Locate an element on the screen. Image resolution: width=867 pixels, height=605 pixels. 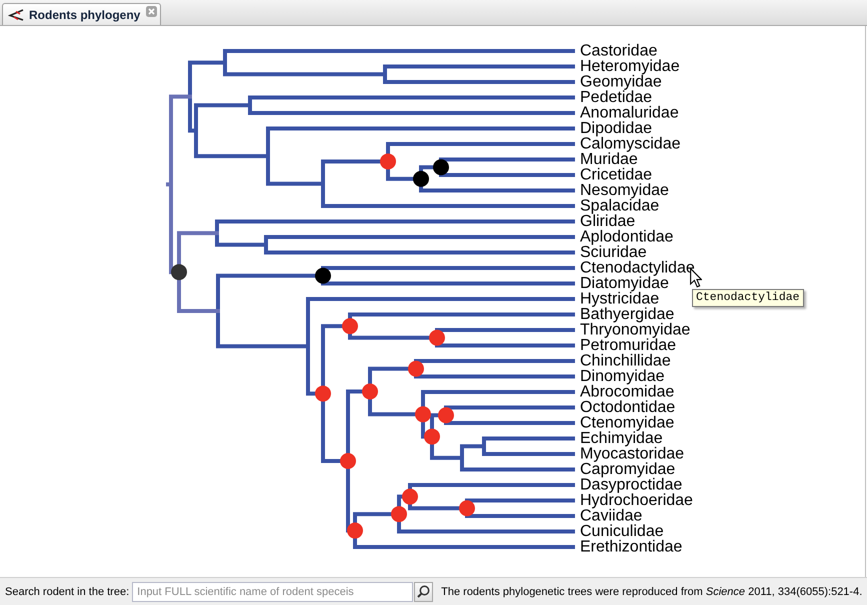
taxon-label: Muridae is located at coordinates (609, 159).